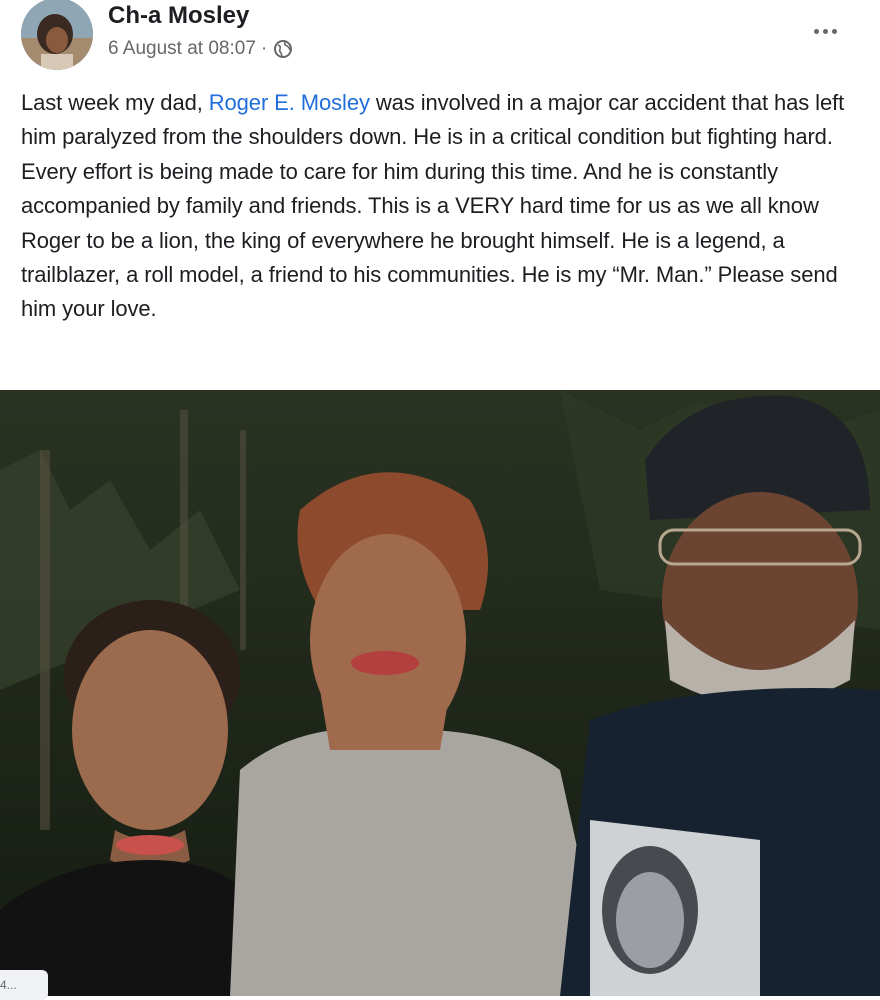  What do you see at coordinates (440, 40) in the screenshot?
I see `post-header: Ch-a Mosley 6 August at 08:07 ·` at bounding box center [440, 40].